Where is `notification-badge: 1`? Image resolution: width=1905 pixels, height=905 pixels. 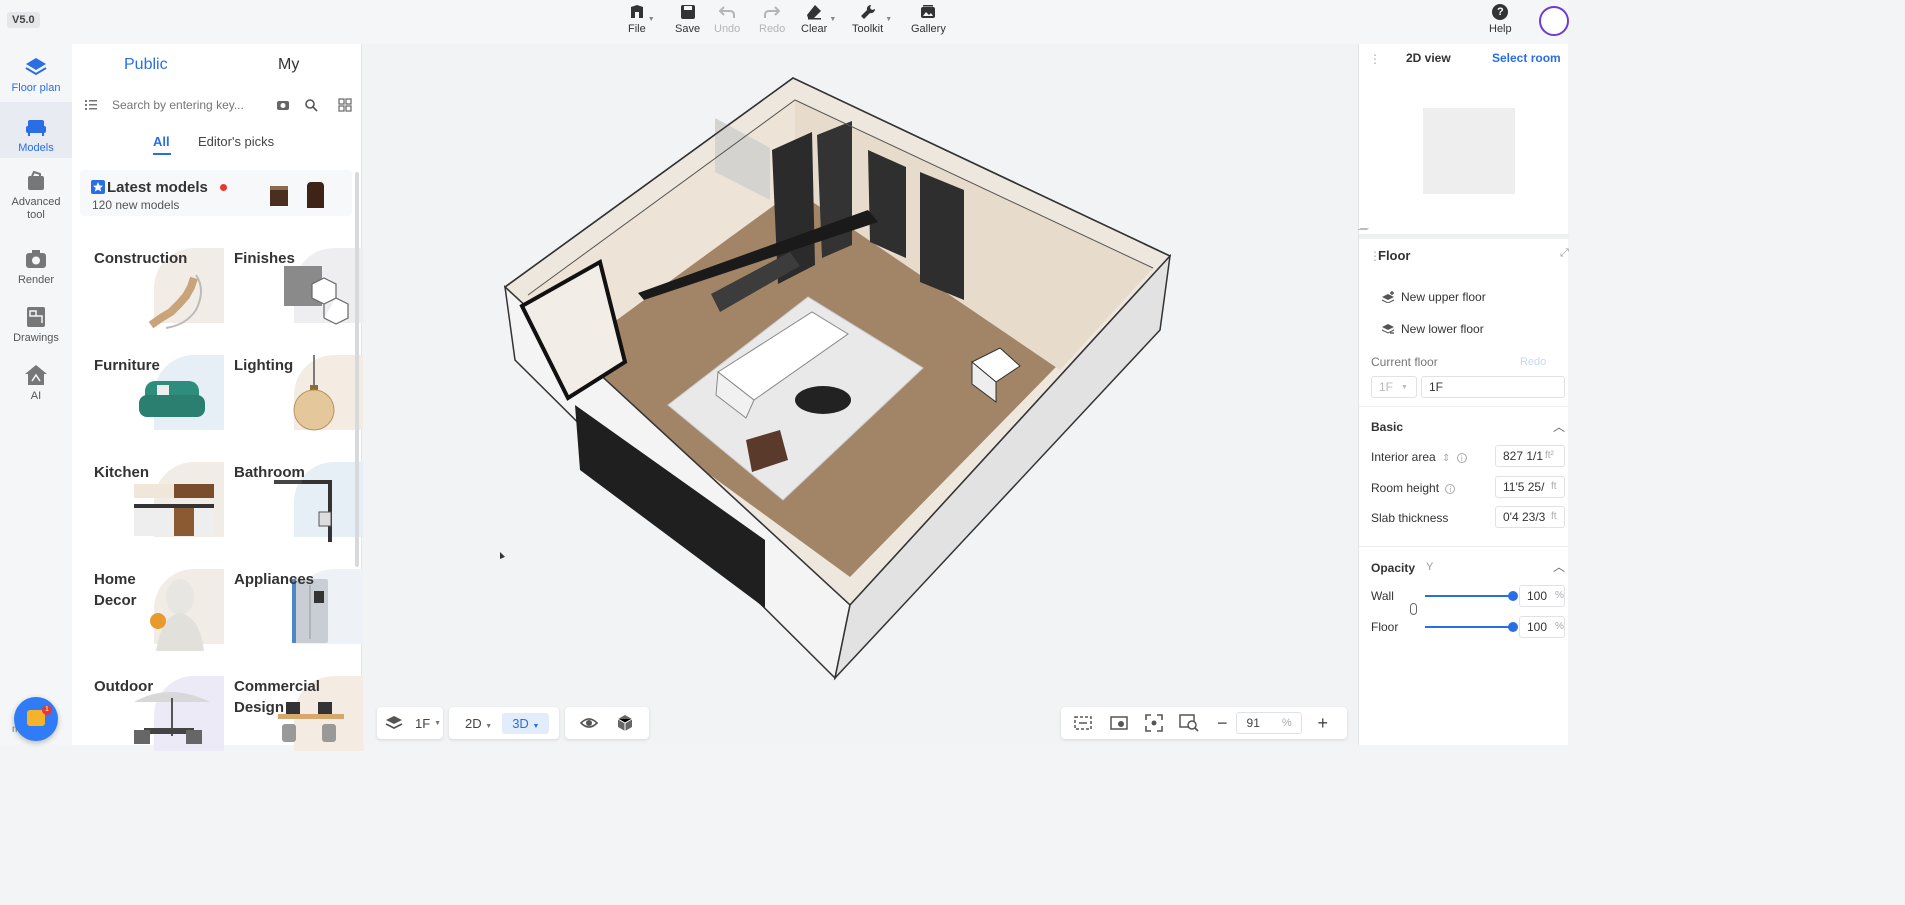
notification-badge: 1 is located at coordinates (47, 710).